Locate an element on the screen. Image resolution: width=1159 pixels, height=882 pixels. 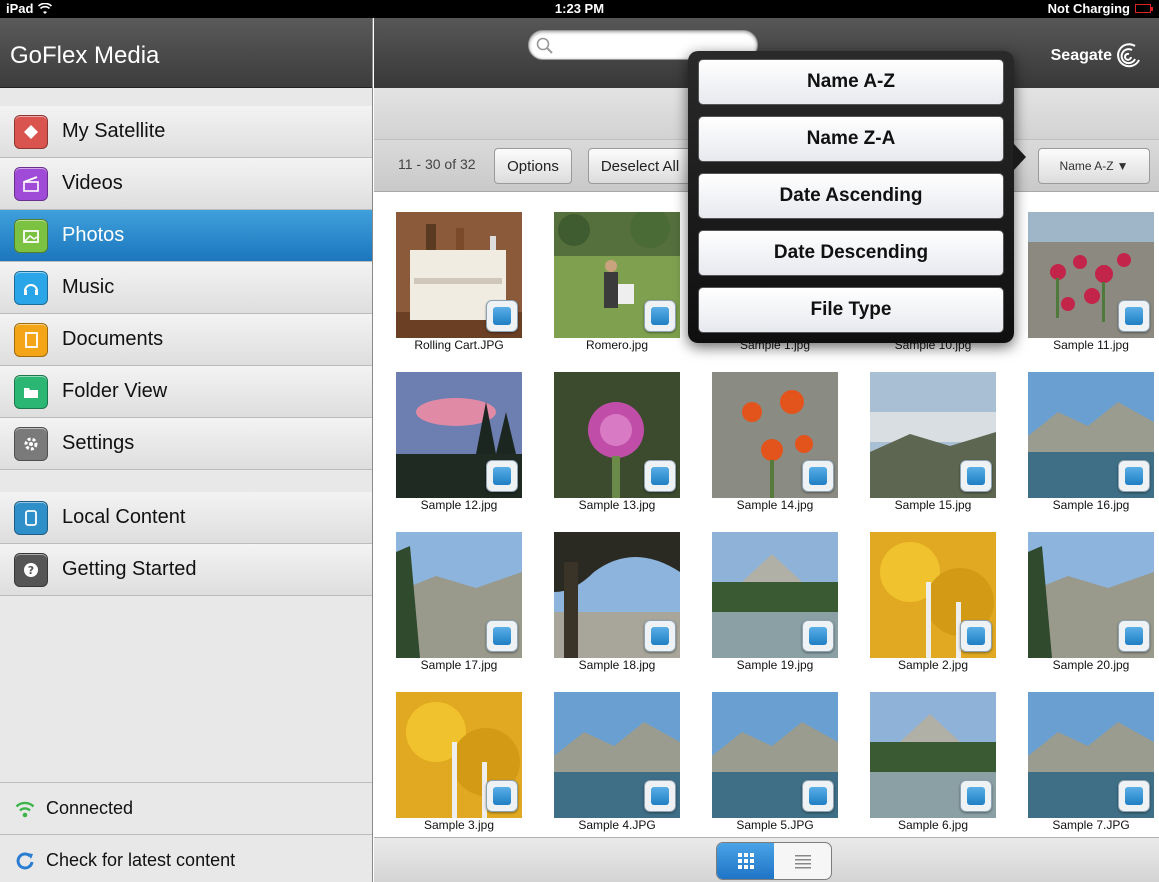
photo-tile: Sample 13.jpg is located at coordinates (614, 432).